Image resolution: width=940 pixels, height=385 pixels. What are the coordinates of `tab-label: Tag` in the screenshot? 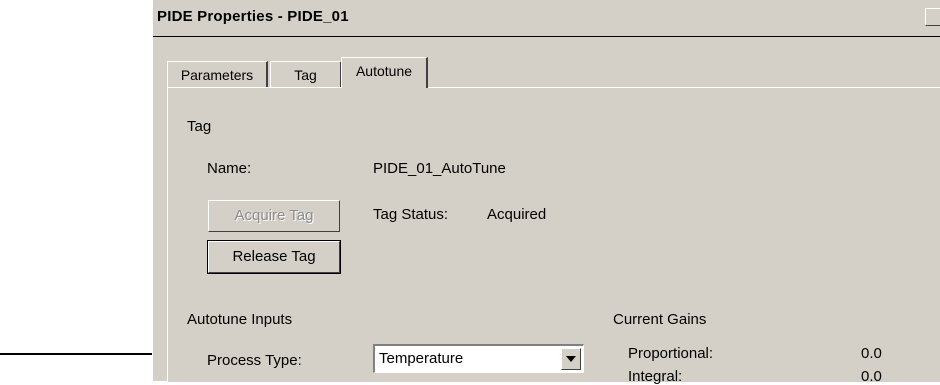 It's located at (305, 75).